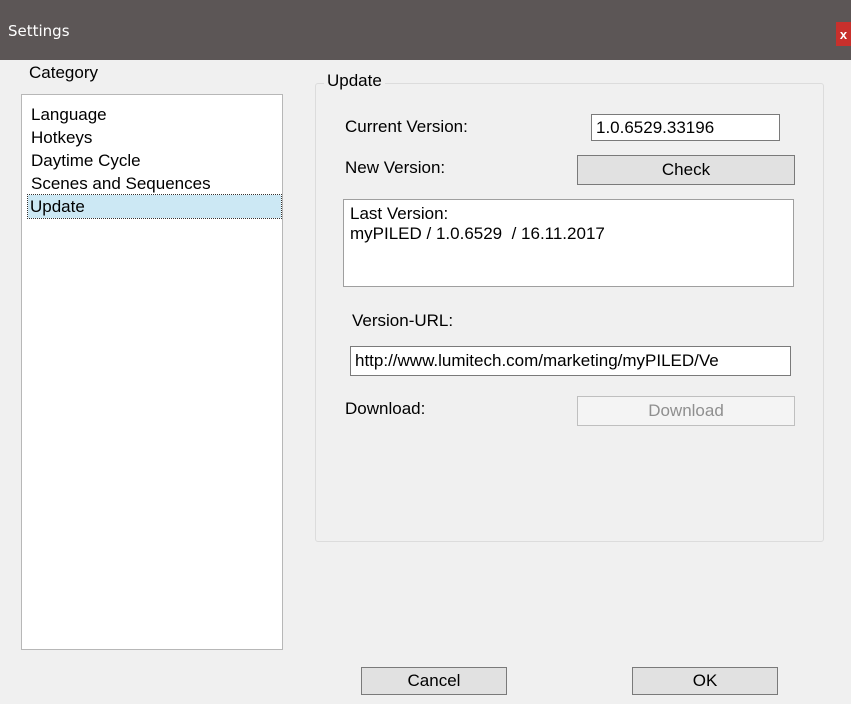 The image size is (851, 704). Describe the element at coordinates (434, 681) in the screenshot. I see `cancel-button: Cancel` at that location.